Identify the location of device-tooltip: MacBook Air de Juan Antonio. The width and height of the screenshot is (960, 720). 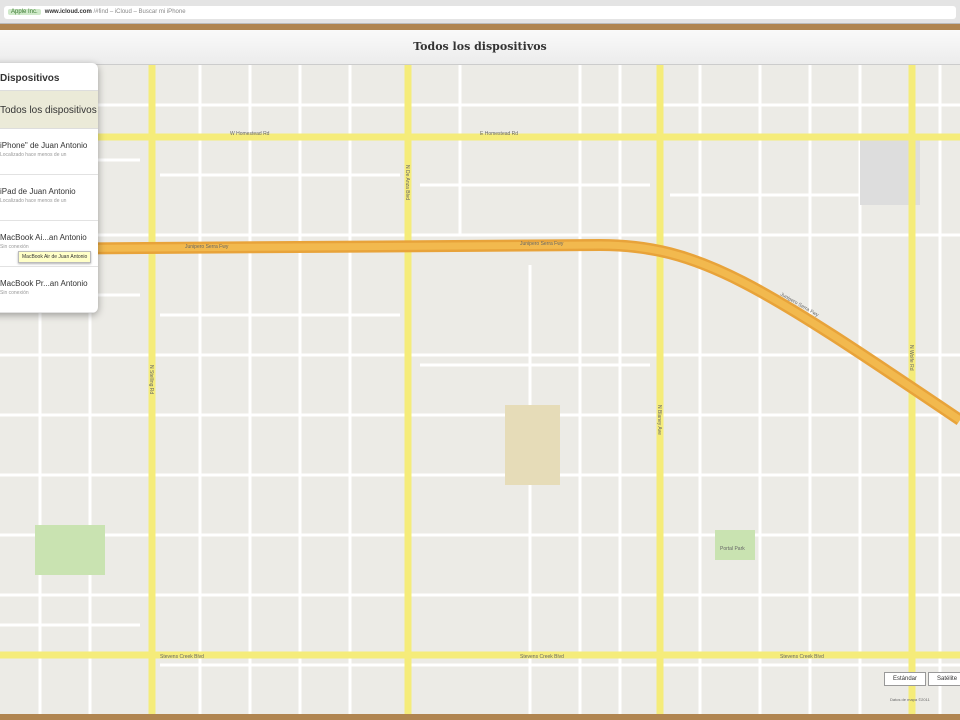
(55, 257).